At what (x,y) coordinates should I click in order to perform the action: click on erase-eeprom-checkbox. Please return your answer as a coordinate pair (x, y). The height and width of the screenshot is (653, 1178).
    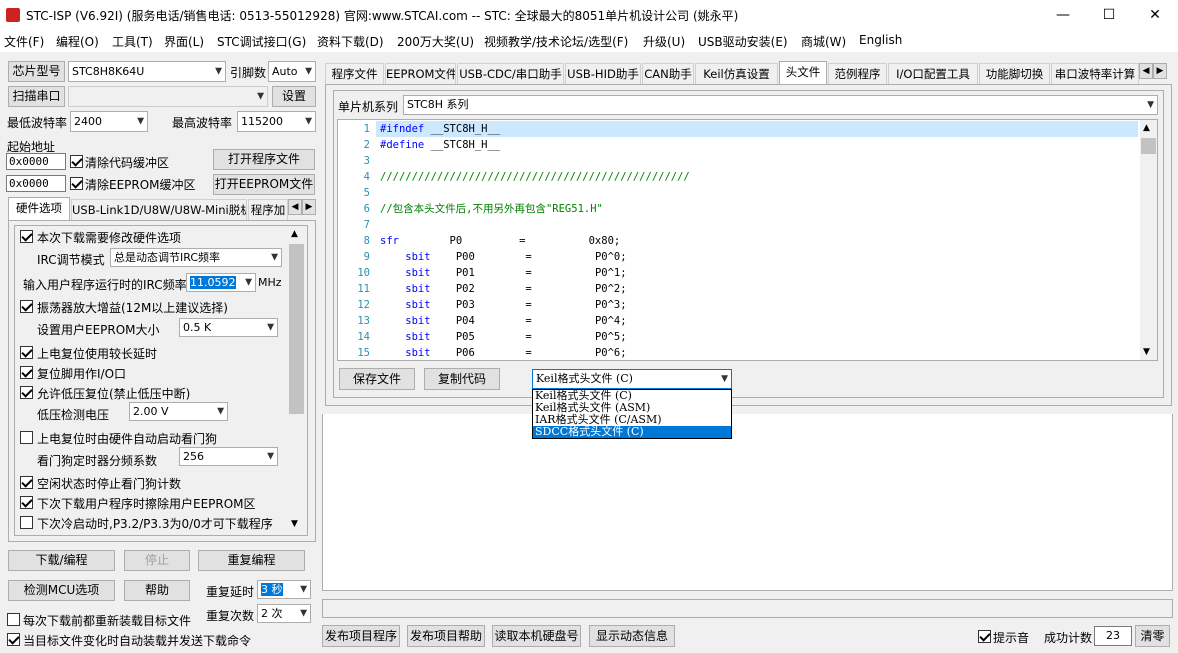
    Looking at the image, I should click on (26, 502).